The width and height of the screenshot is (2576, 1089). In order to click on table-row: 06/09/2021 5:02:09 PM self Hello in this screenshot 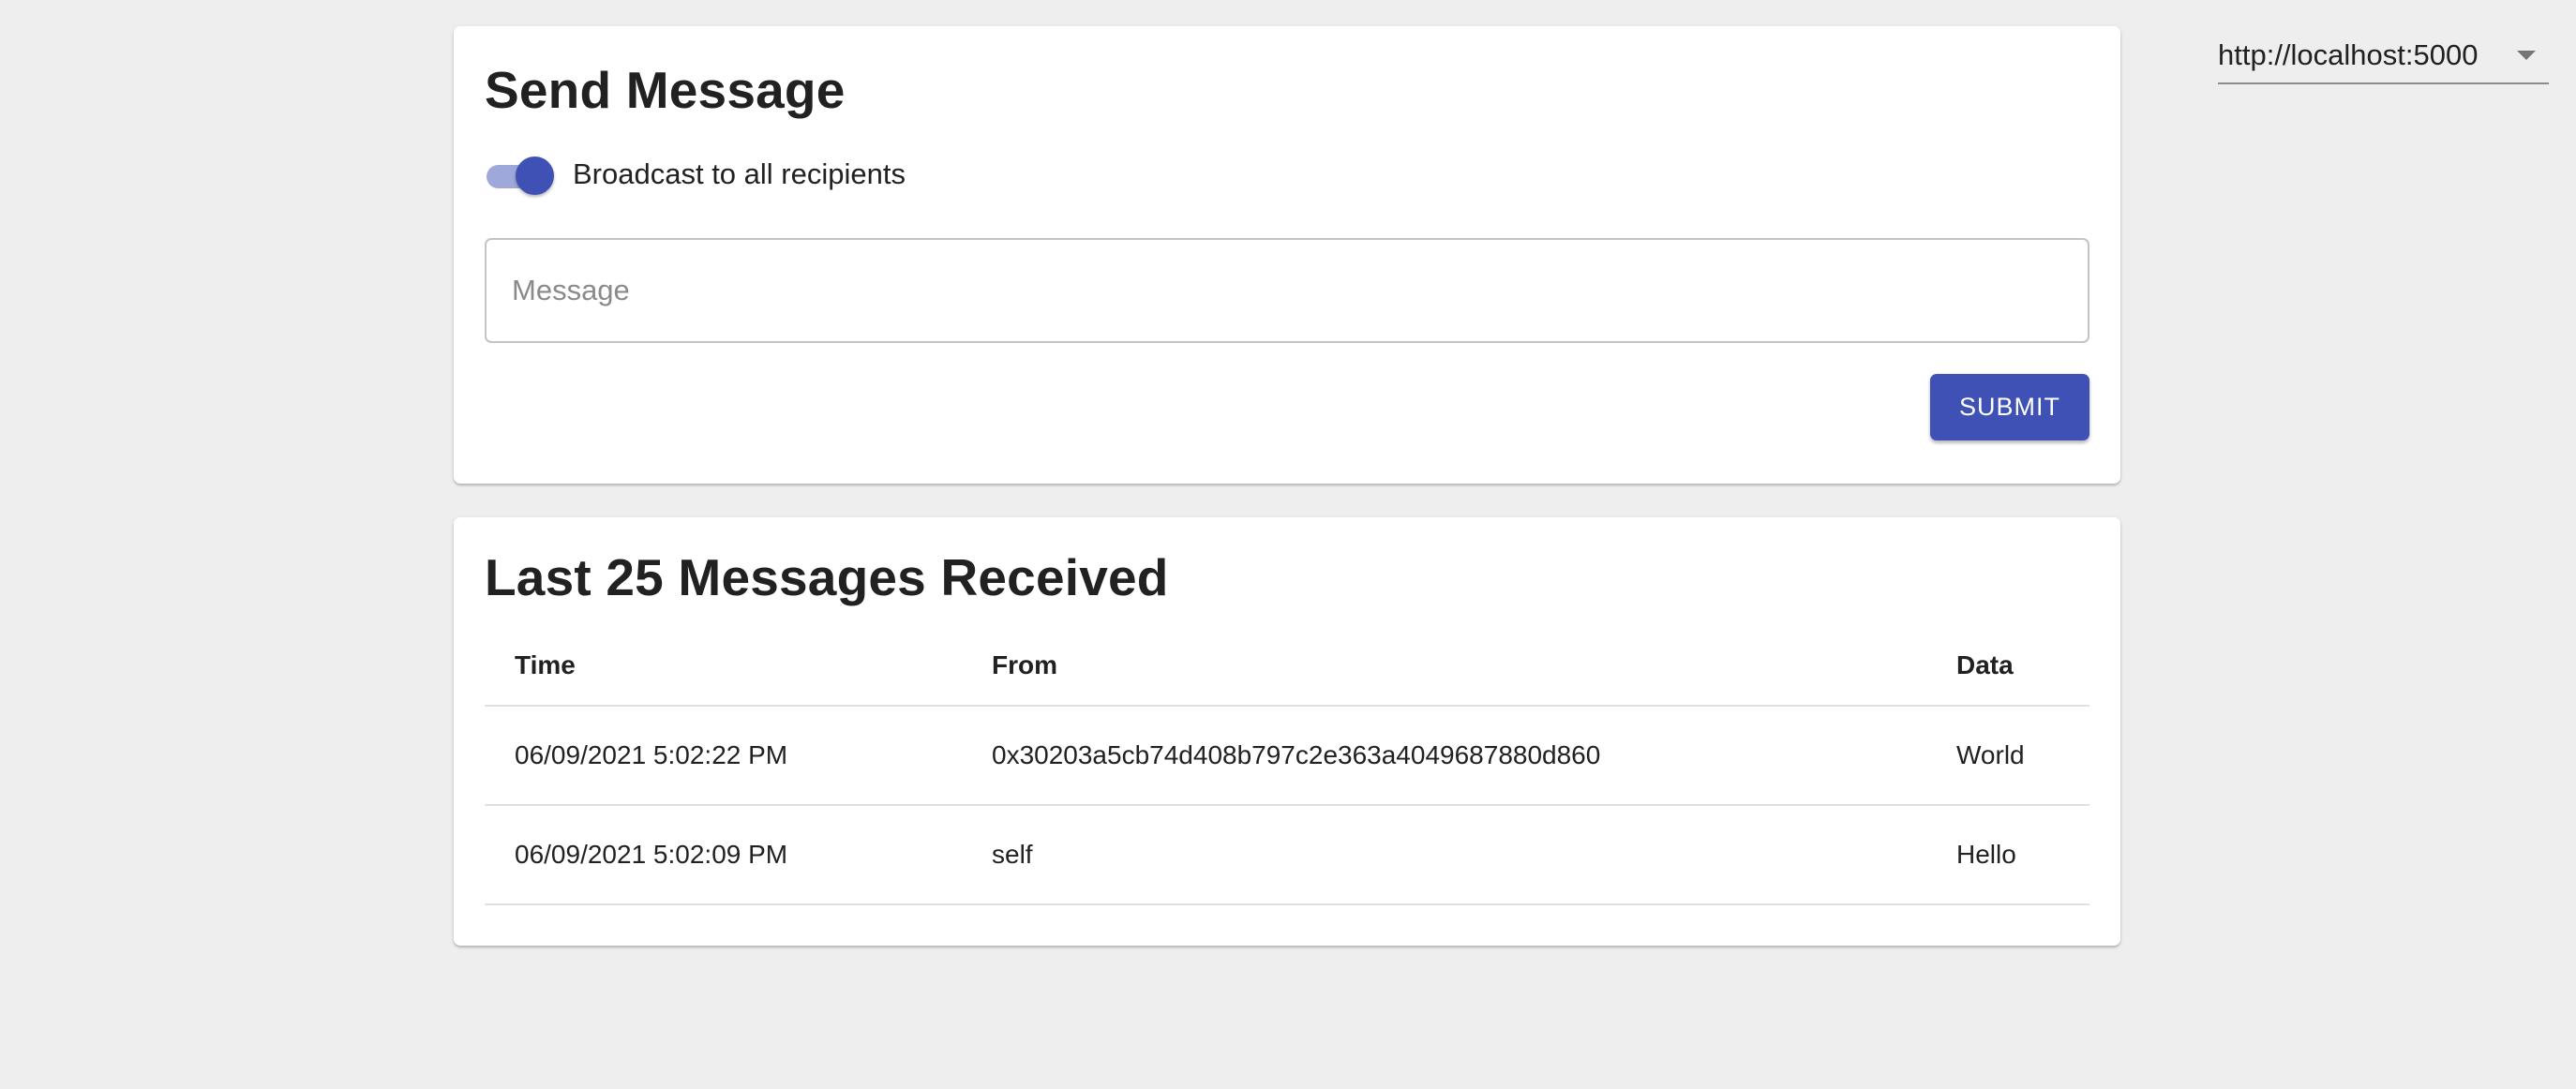, I will do `click(1287, 855)`.